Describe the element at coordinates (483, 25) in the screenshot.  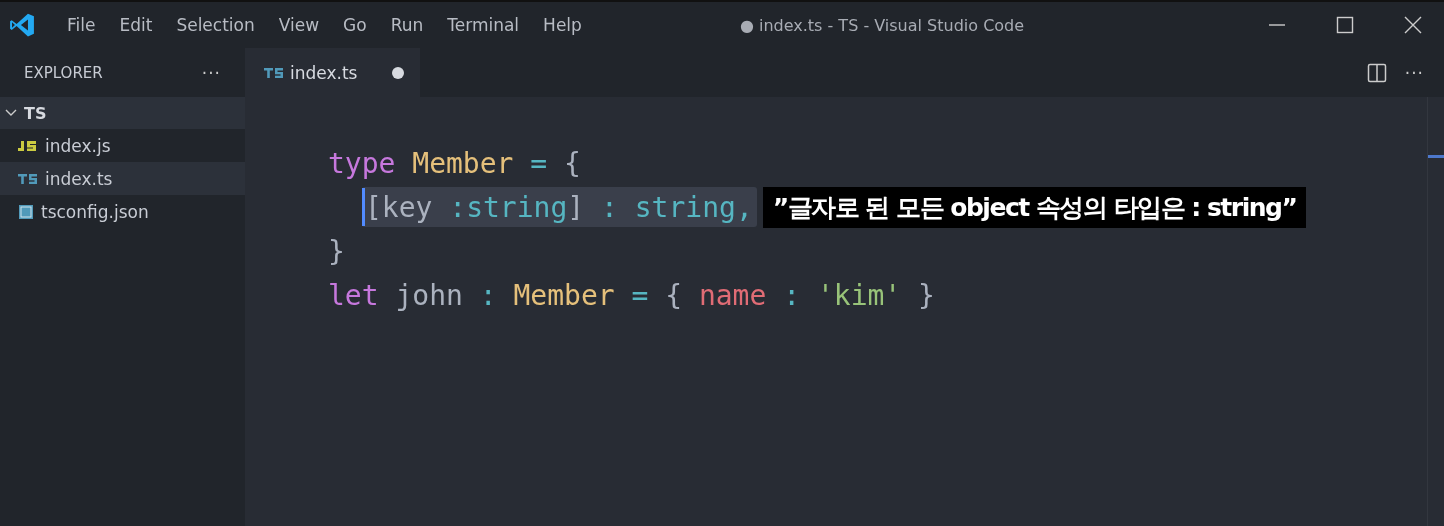
I see `menu-item: Terminal` at that location.